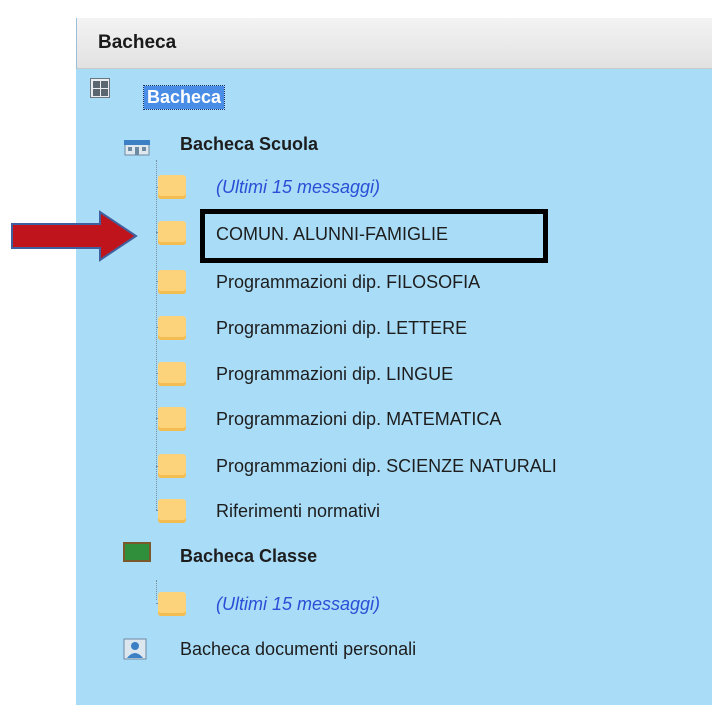  I want to click on panel-title: Bacheca, so click(137, 42).